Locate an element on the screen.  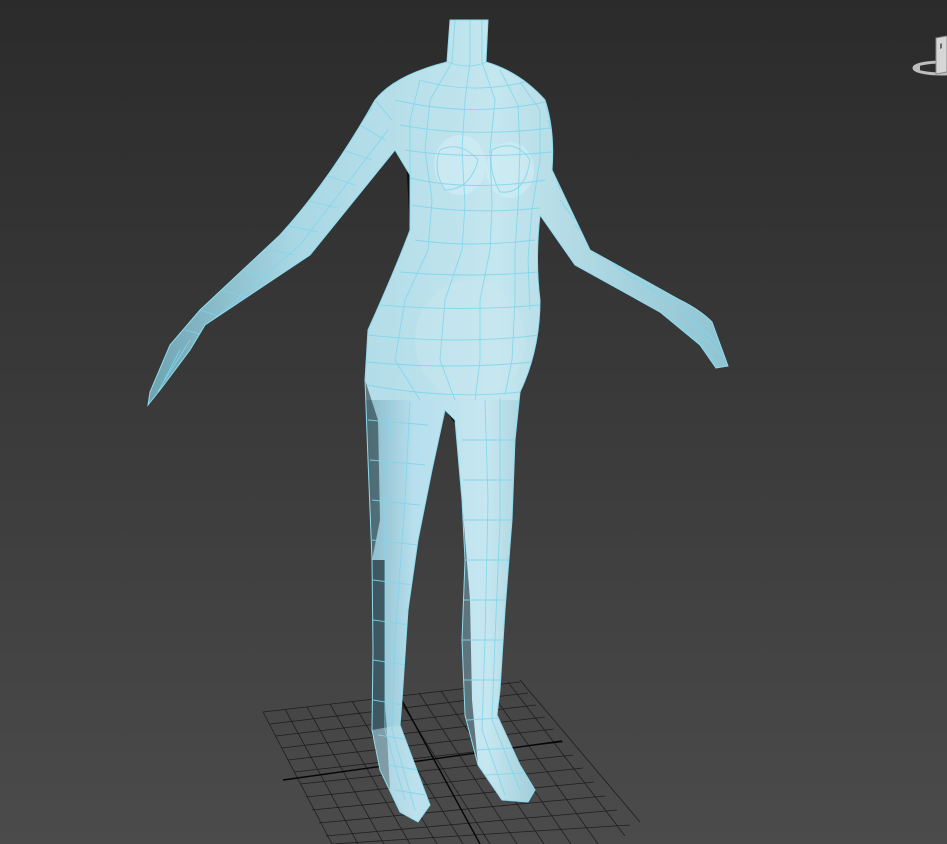
home-grid is located at coordinates (451, 761).